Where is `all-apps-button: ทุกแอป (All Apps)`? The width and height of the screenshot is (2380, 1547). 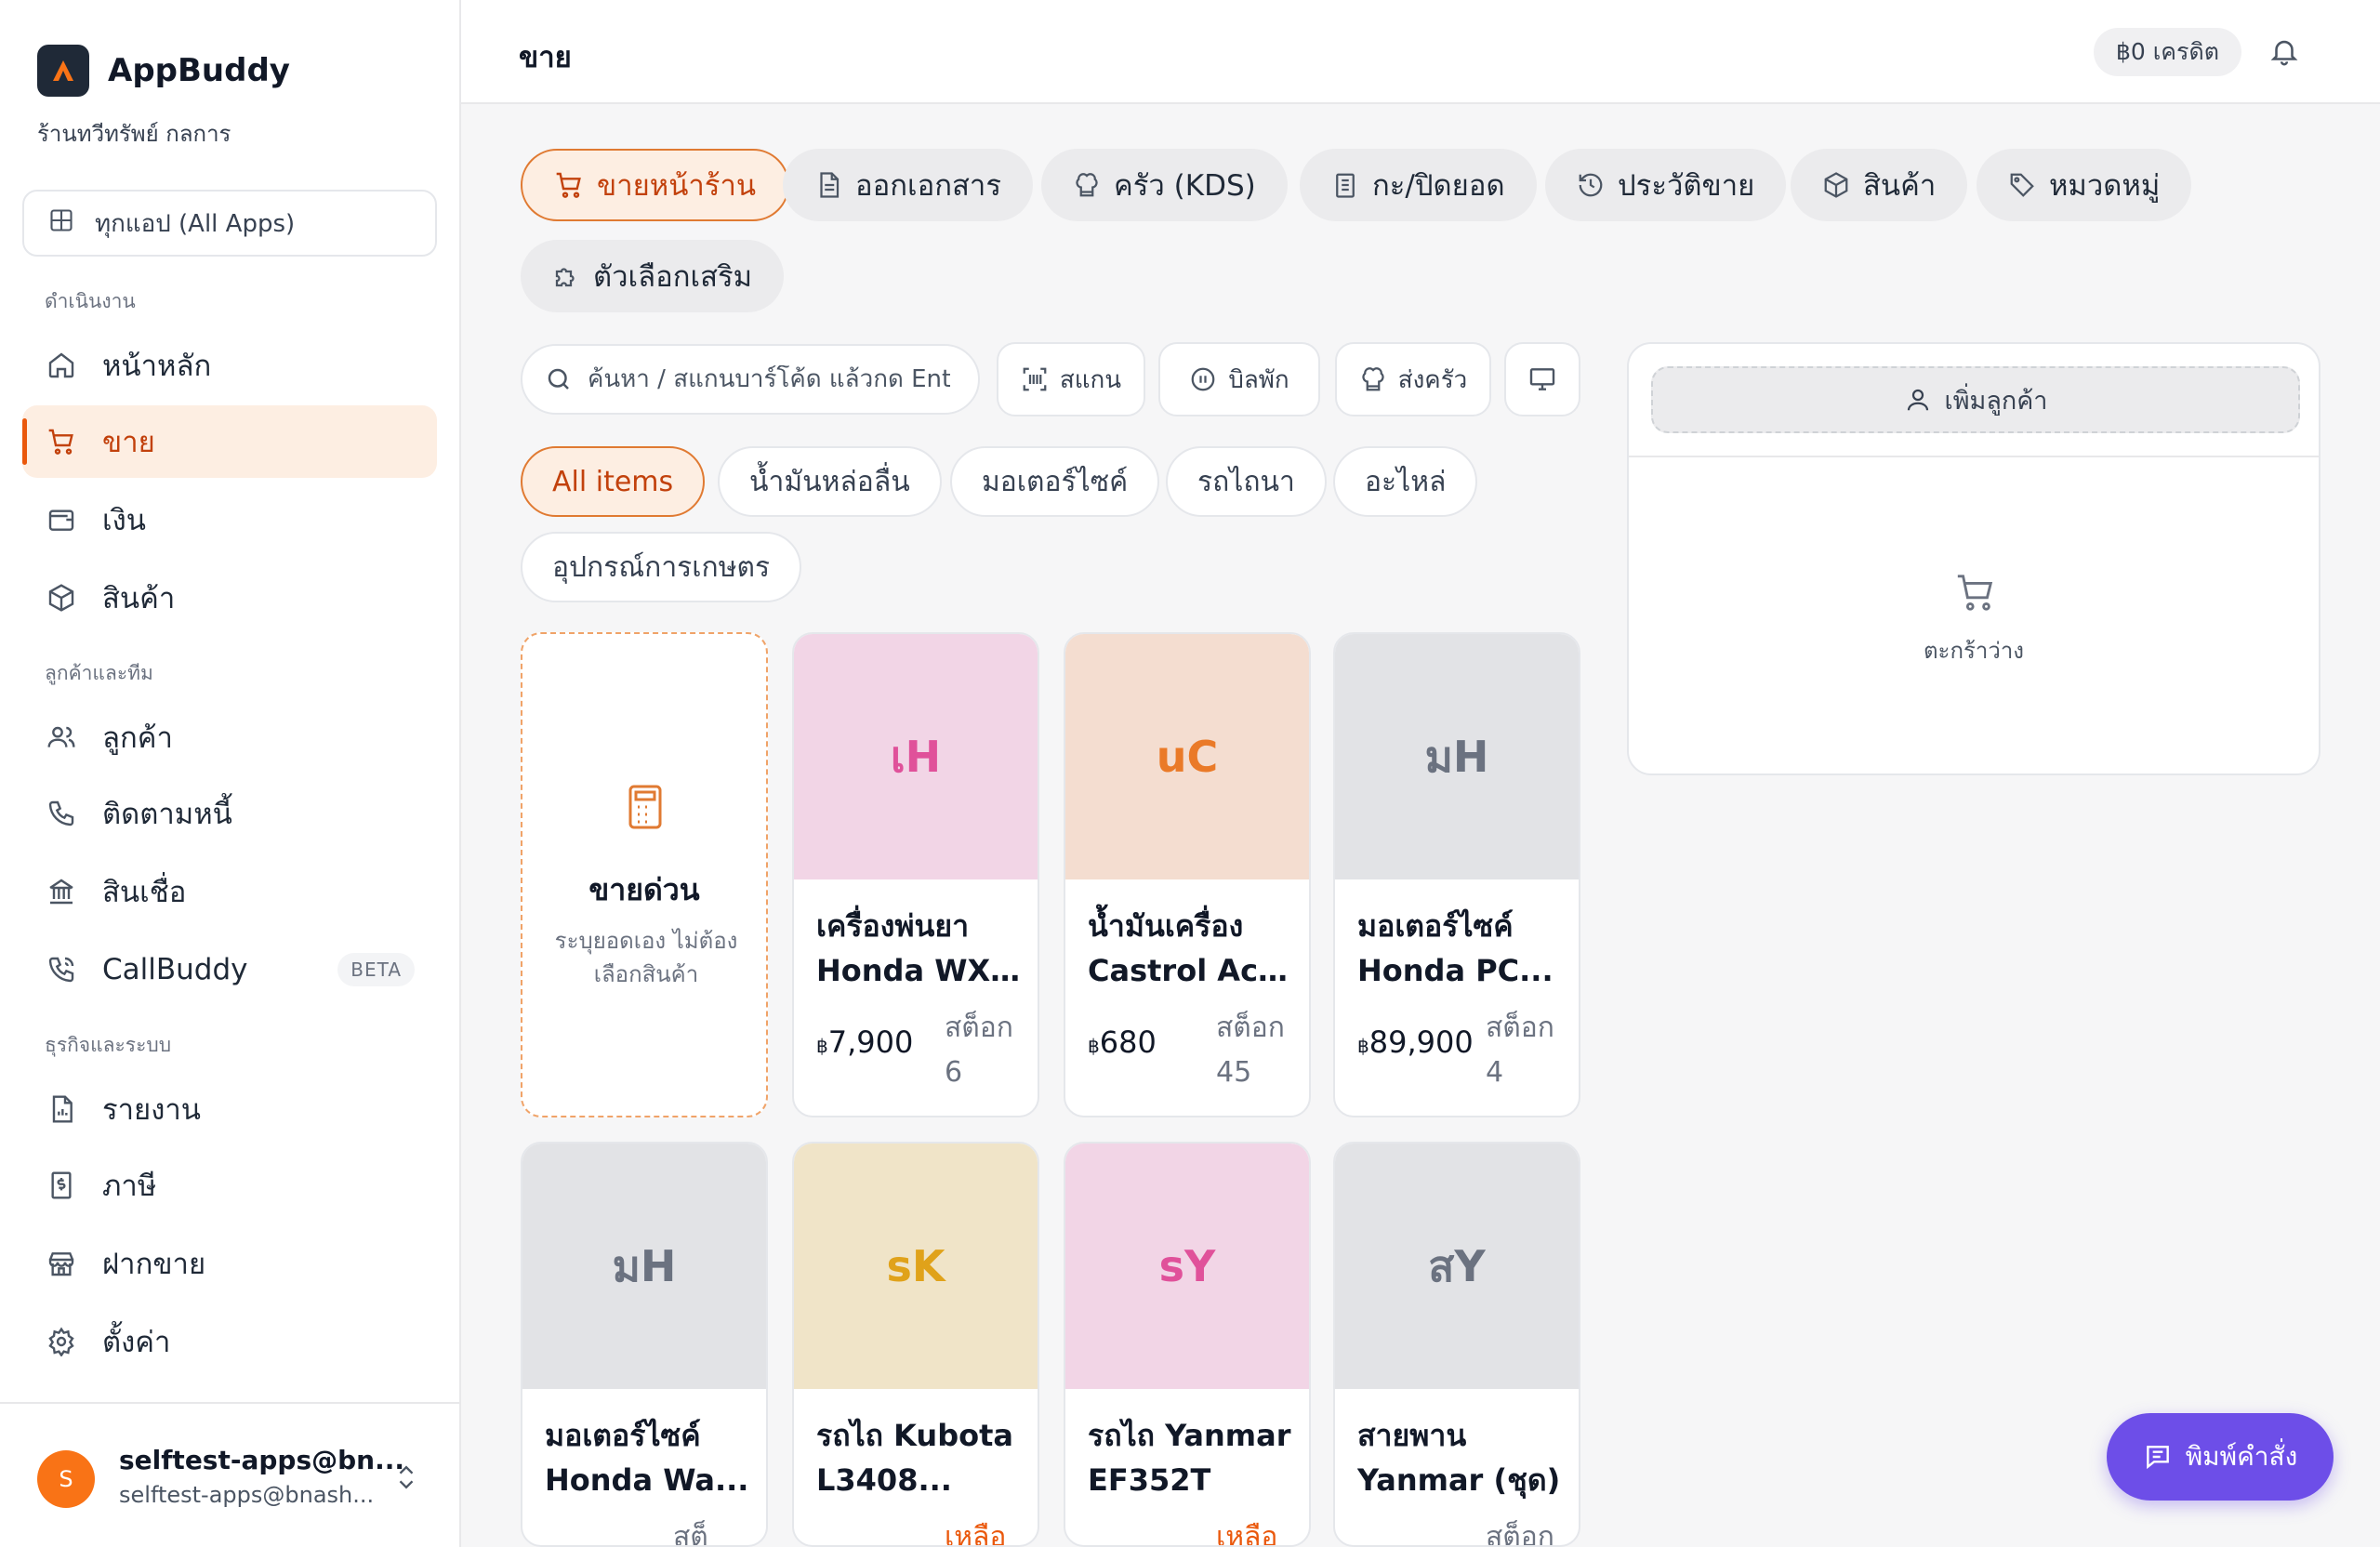
all-apps-button: ทุกแอป (All Apps) is located at coordinates (229, 223).